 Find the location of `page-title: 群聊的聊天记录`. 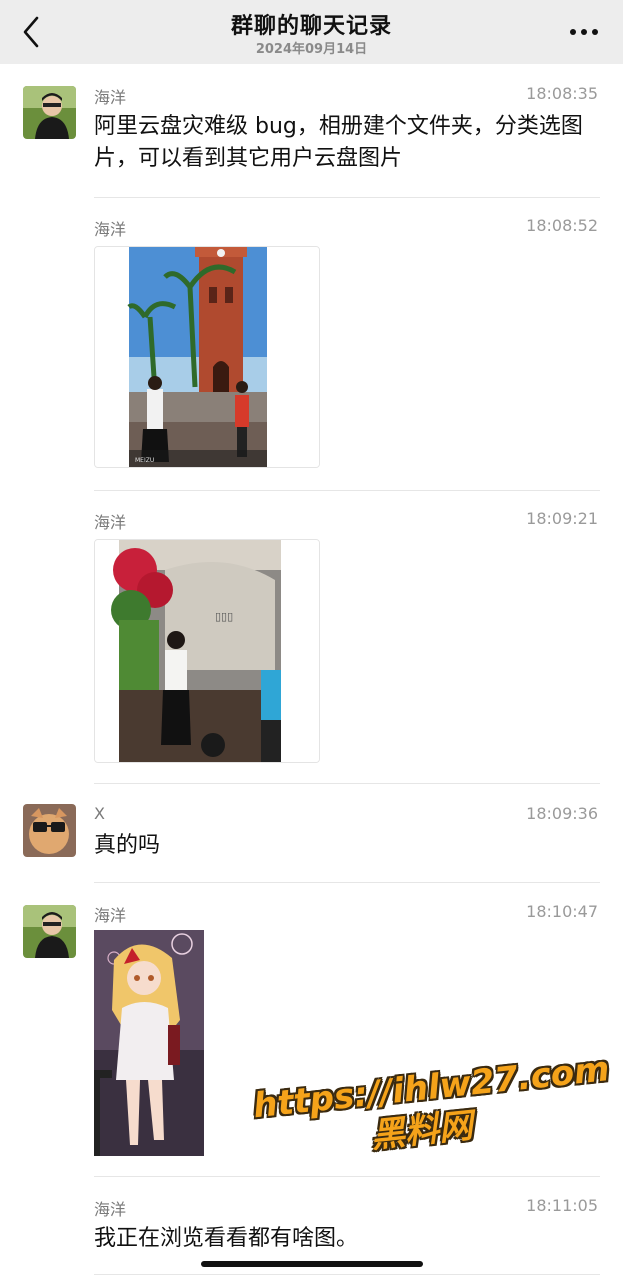

page-title: 群聊的聊天记录 is located at coordinates (311, 26).